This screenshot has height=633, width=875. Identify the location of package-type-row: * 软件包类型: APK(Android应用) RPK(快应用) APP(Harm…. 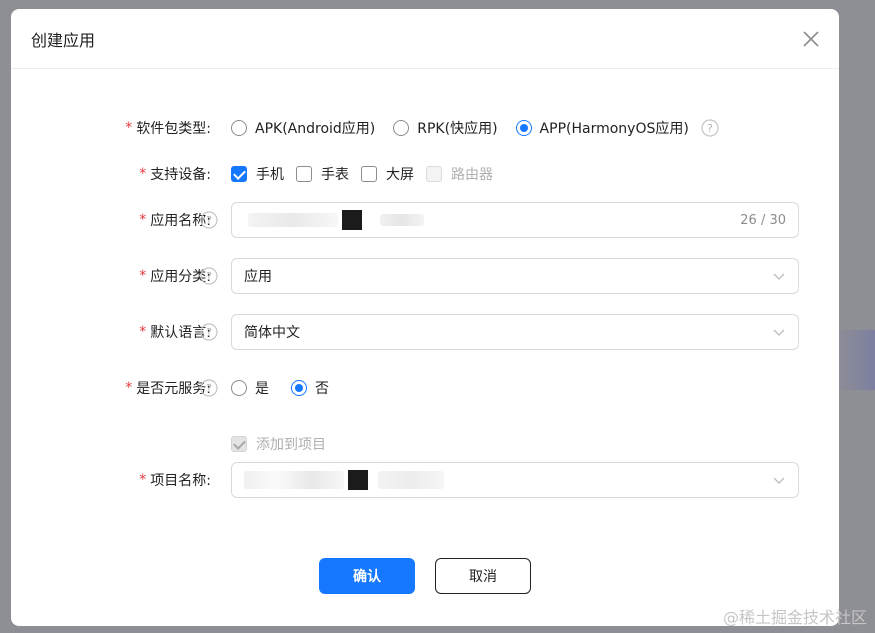
(425, 128).